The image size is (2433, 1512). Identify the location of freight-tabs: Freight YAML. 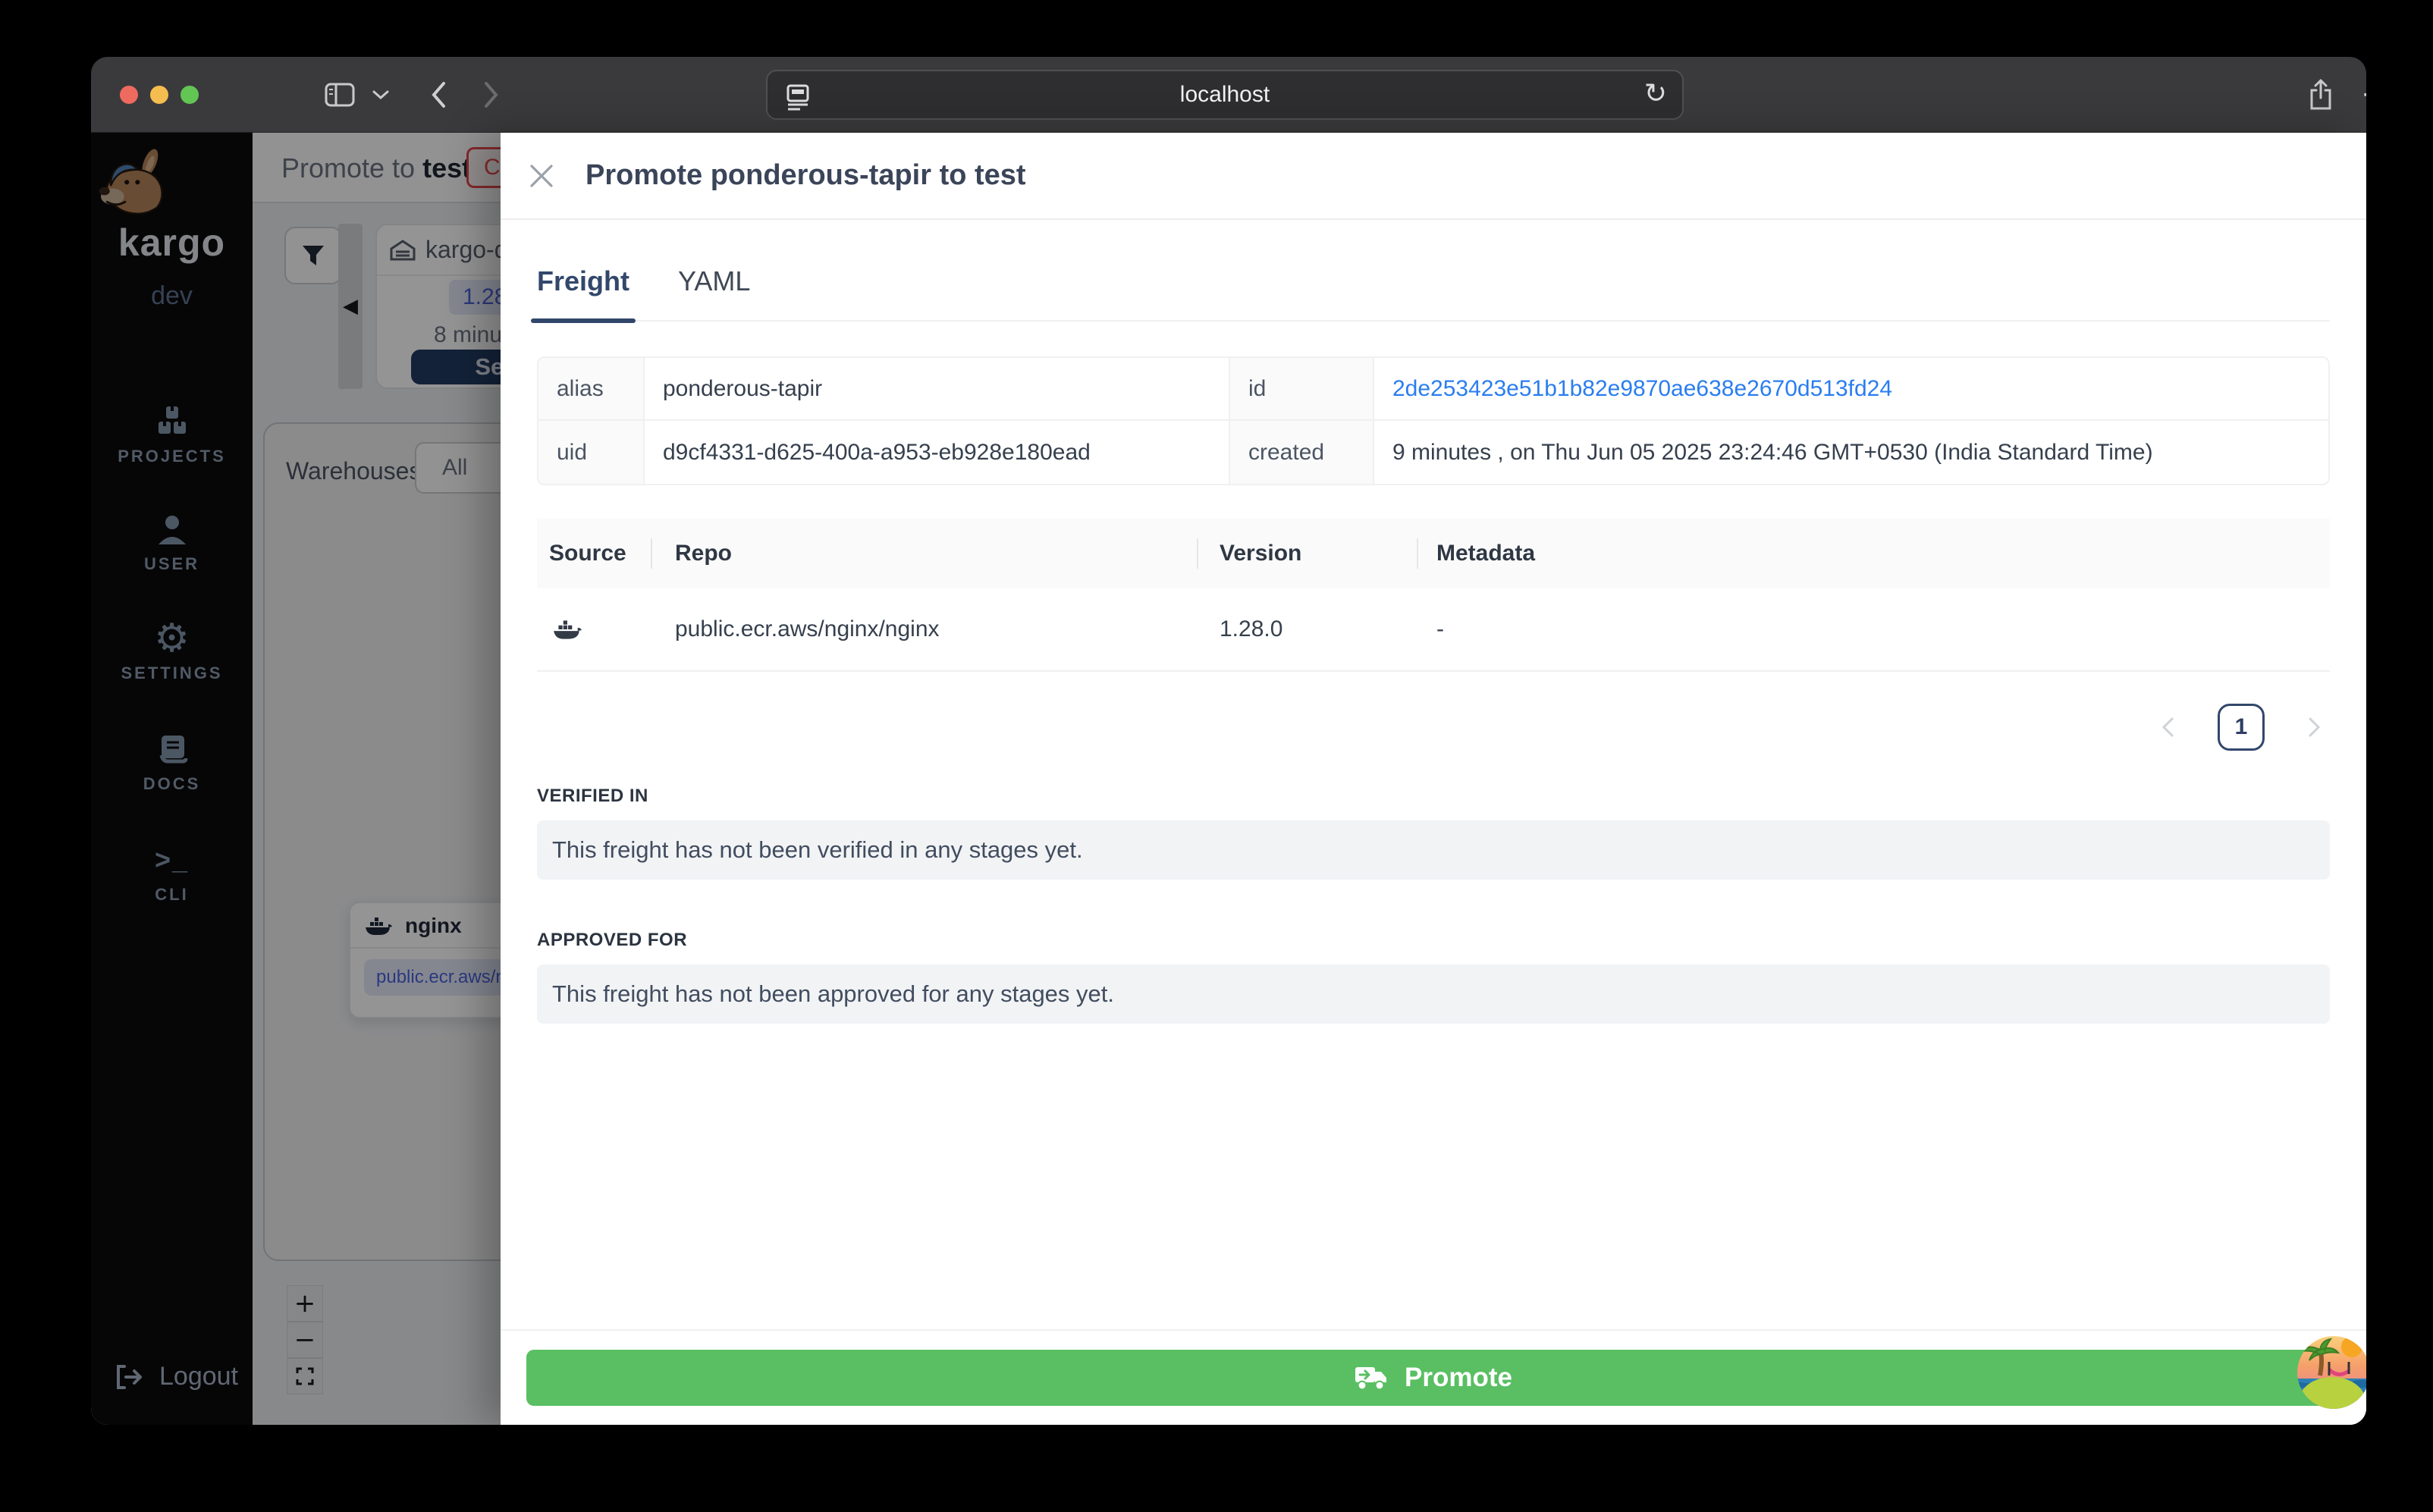
(1430, 294).